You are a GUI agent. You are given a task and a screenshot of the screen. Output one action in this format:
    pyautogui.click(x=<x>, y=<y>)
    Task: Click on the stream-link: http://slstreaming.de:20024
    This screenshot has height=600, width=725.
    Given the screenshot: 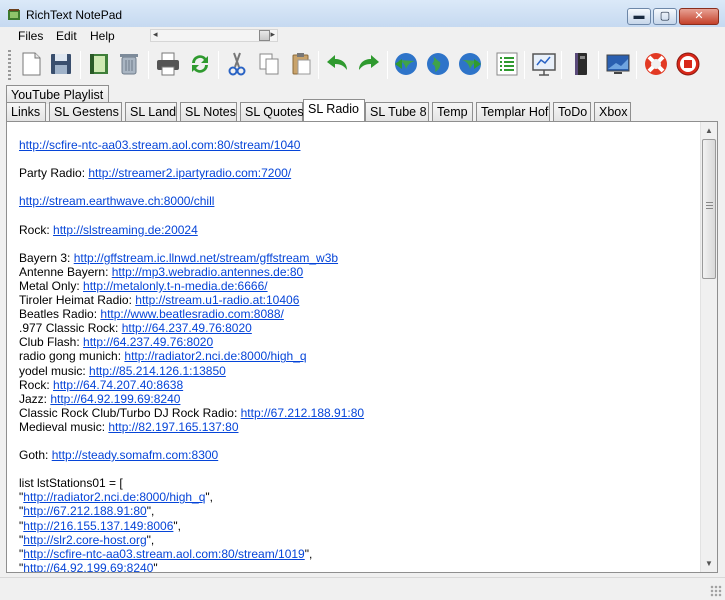 What is the action you would take?
    pyautogui.click(x=125, y=230)
    